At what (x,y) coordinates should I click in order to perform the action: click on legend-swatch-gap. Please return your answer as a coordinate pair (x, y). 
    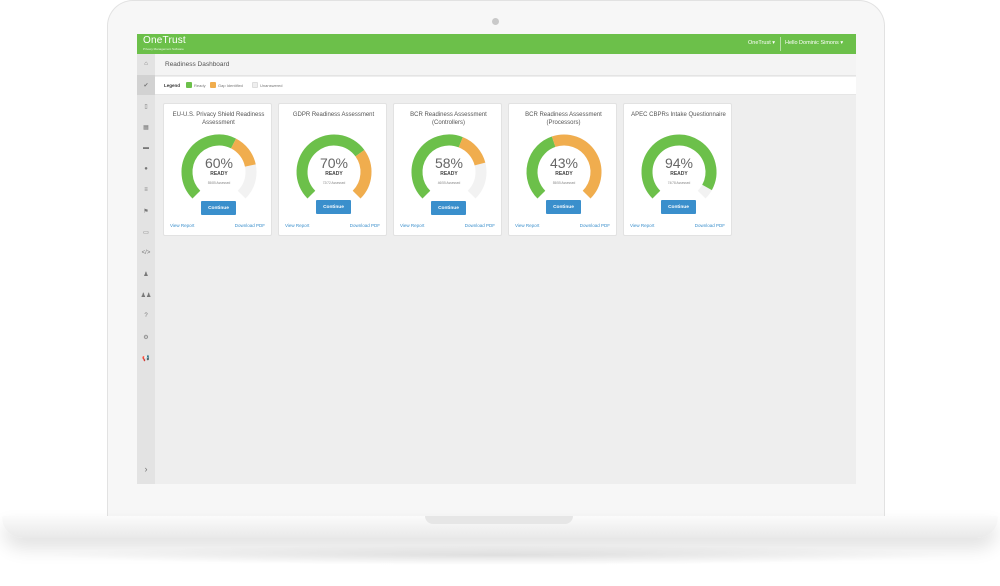
    Looking at the image, I should click on (213, 85).